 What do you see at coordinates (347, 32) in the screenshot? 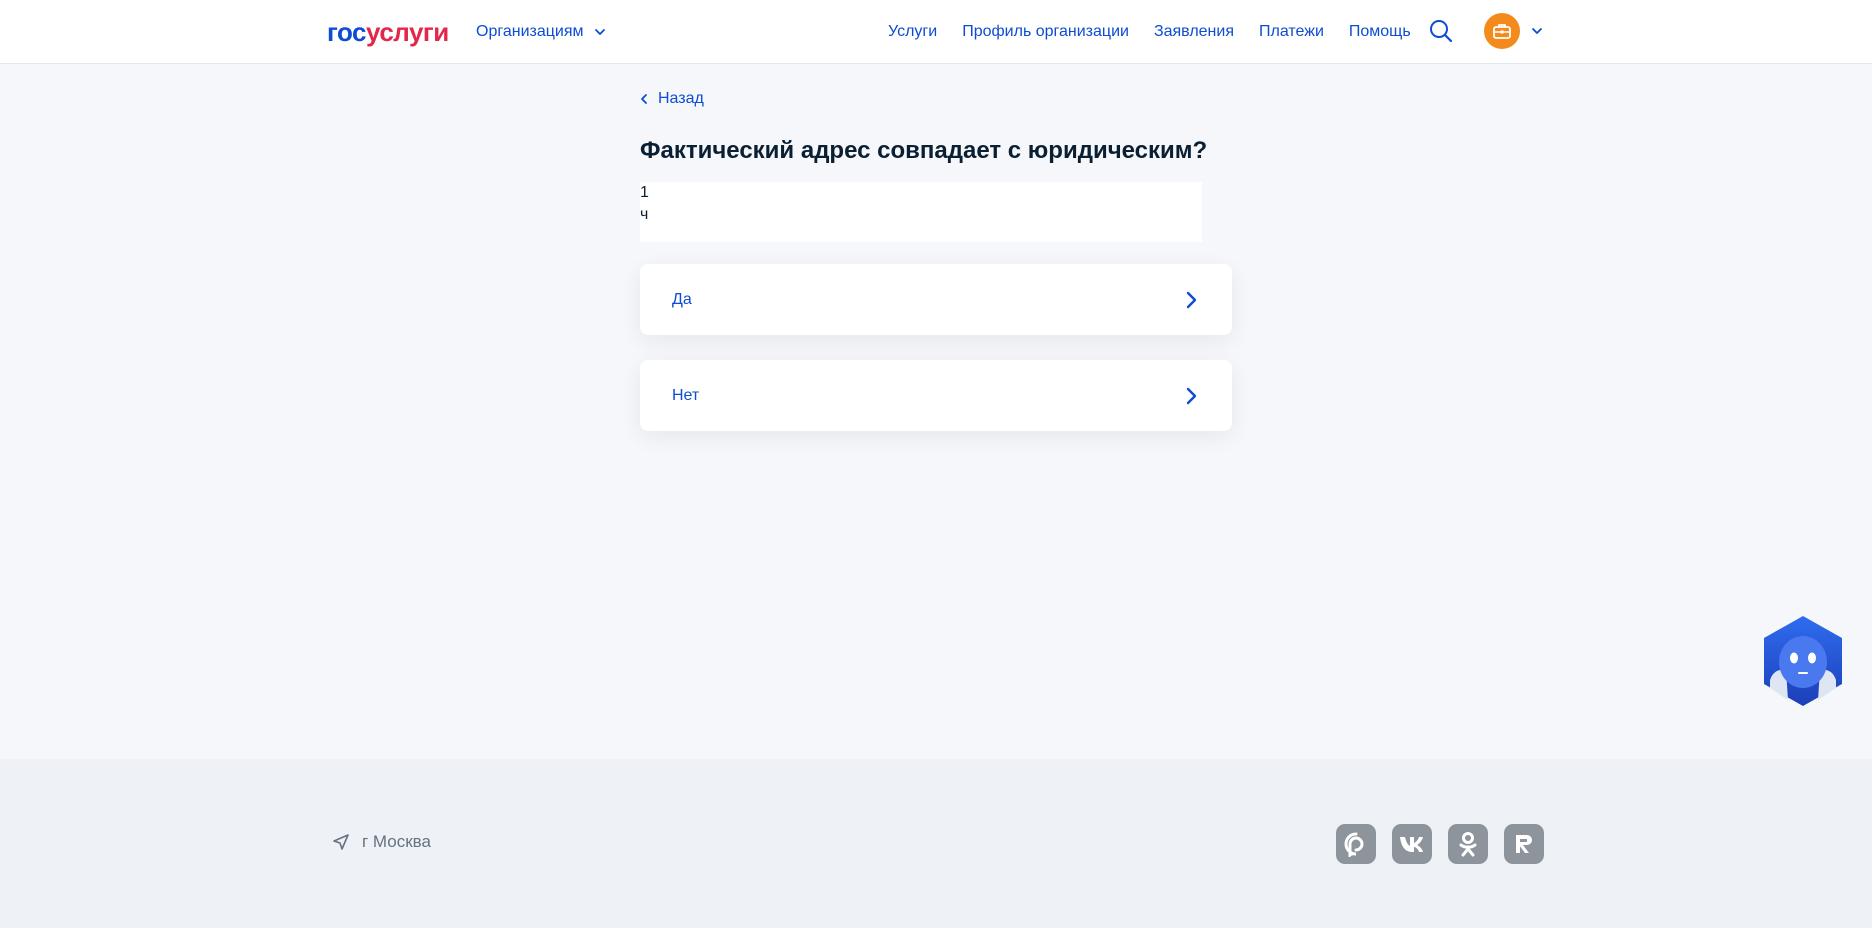
I see `logo-part-gos: гос` at bounding box center [347, 32].